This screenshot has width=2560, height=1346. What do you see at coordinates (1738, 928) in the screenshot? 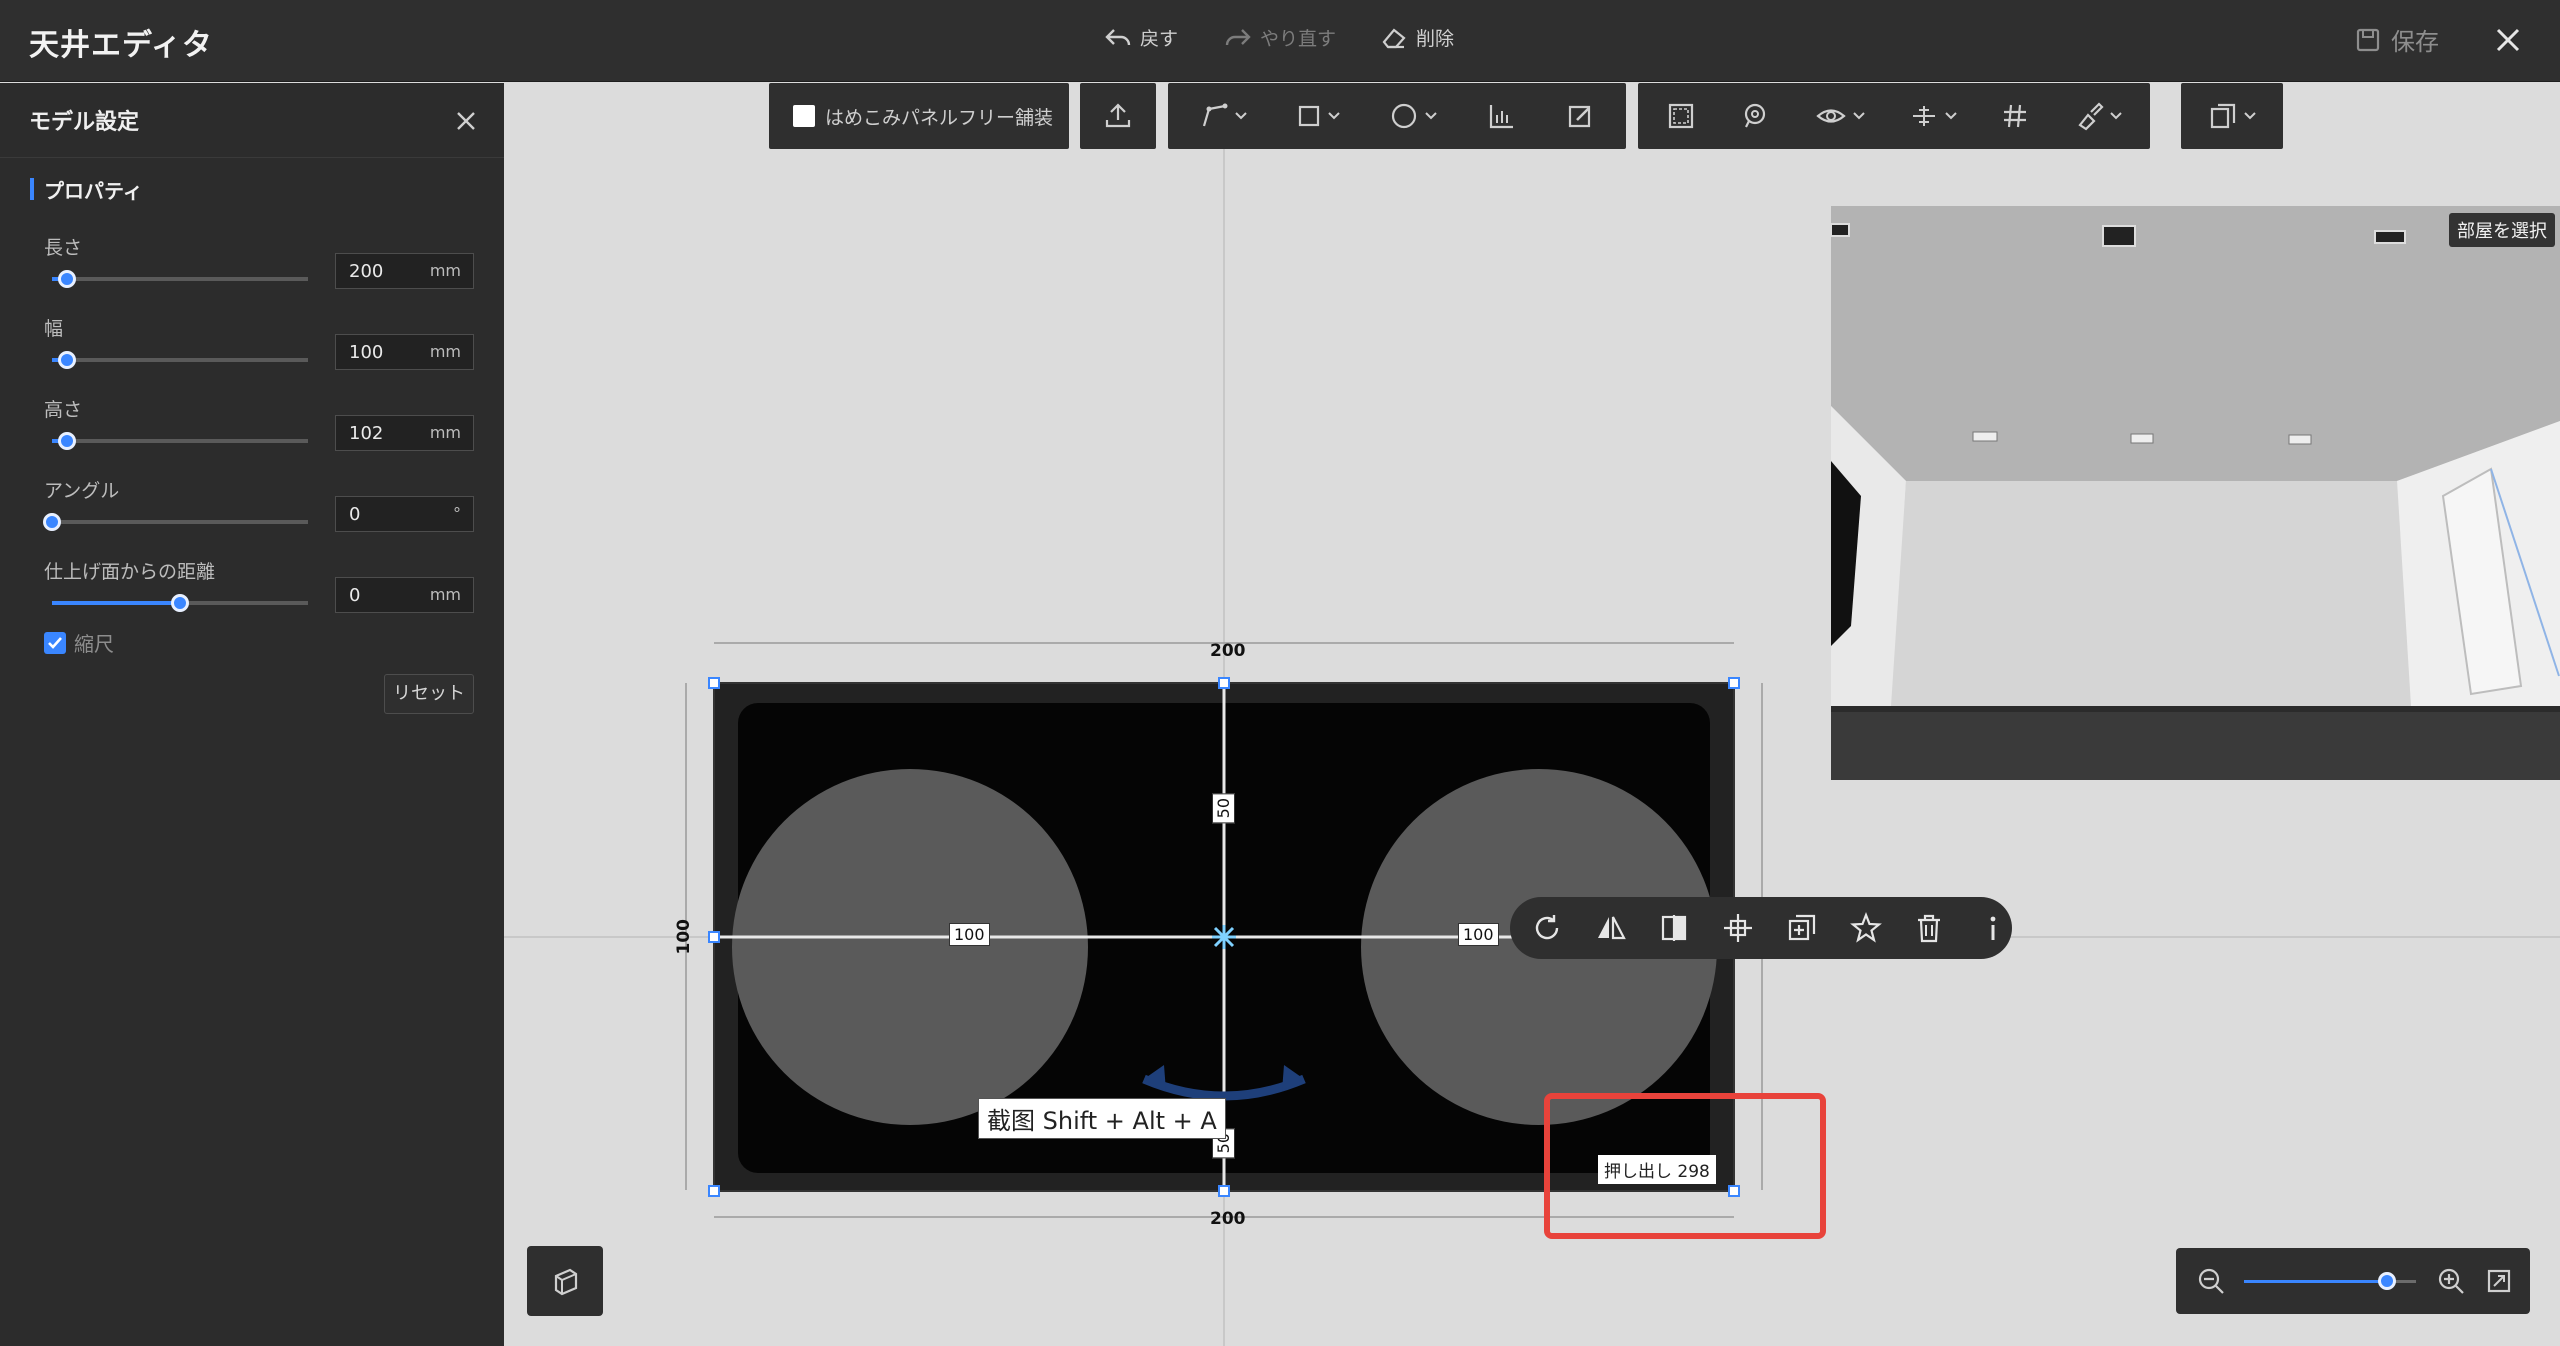
I see `center-align-icon` at bounding box center [1738, 928].